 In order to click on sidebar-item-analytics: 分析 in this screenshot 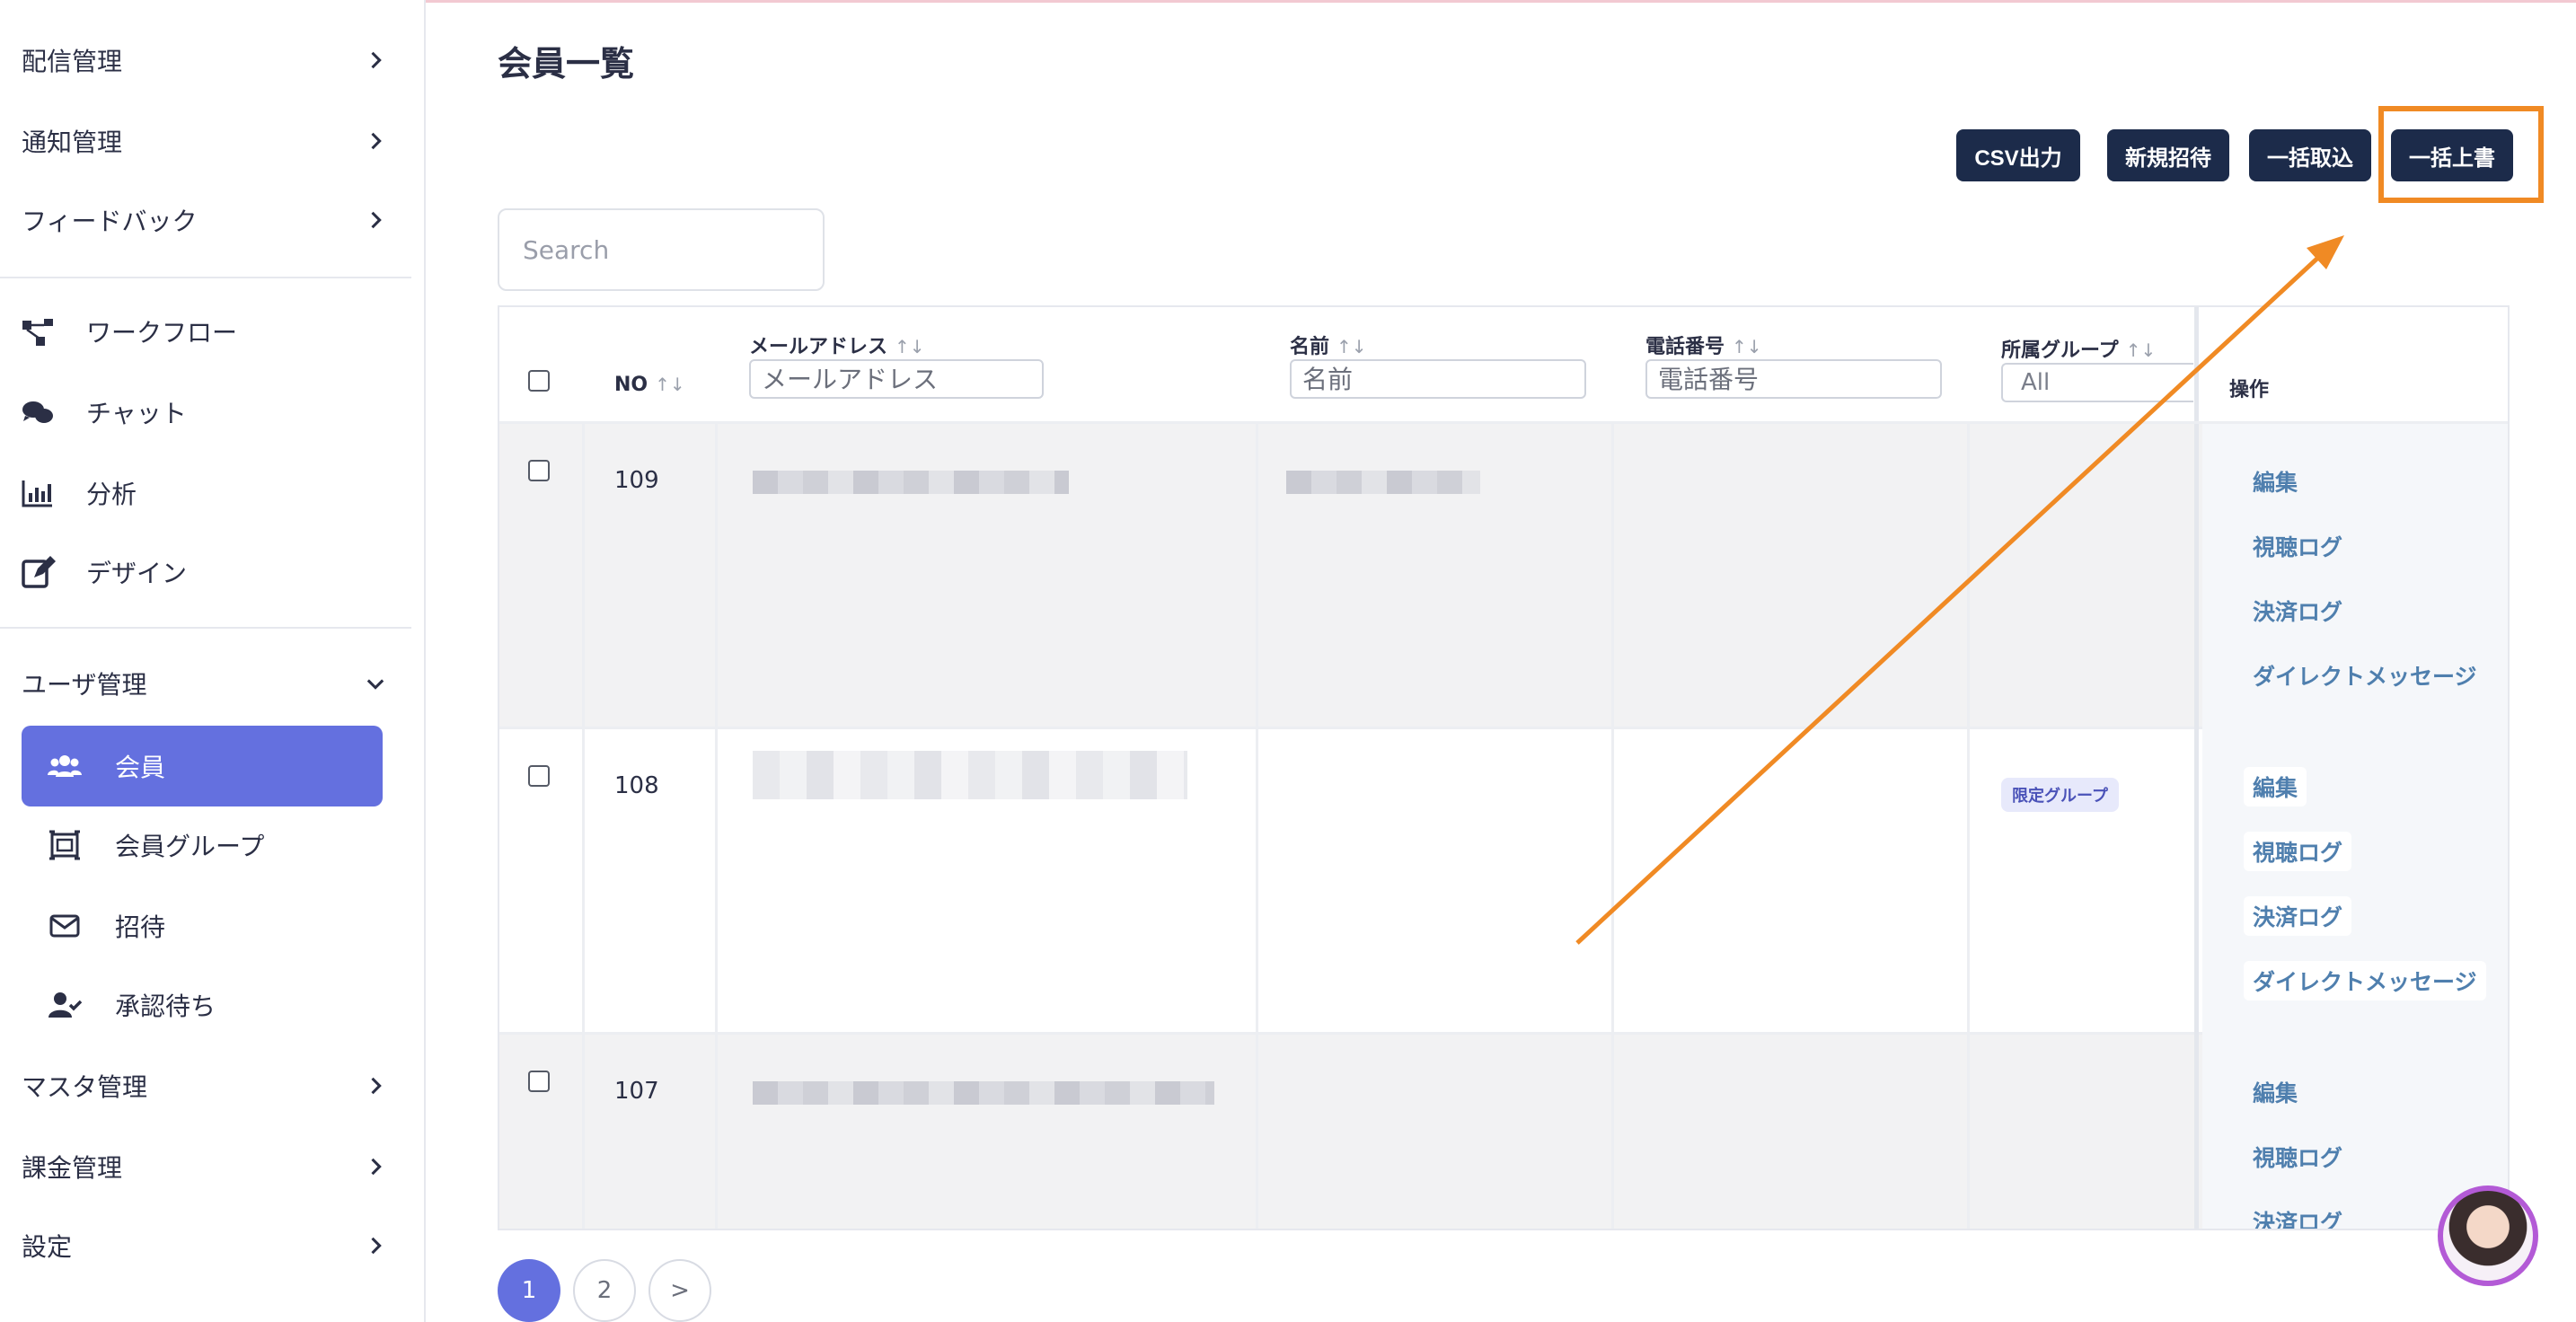, I will do `click(213, 493)`.